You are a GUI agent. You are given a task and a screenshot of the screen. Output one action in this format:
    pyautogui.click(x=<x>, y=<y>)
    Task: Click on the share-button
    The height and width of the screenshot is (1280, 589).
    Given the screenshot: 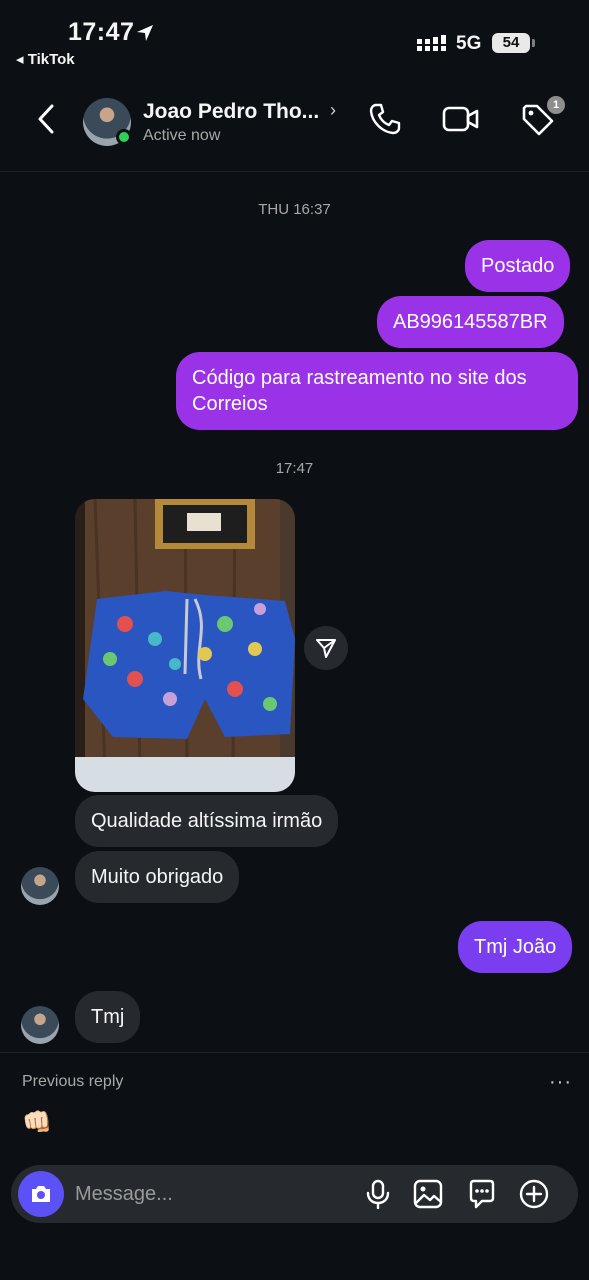 What is the action you would take?
    pyautogui.click(x=326, y=648)
    